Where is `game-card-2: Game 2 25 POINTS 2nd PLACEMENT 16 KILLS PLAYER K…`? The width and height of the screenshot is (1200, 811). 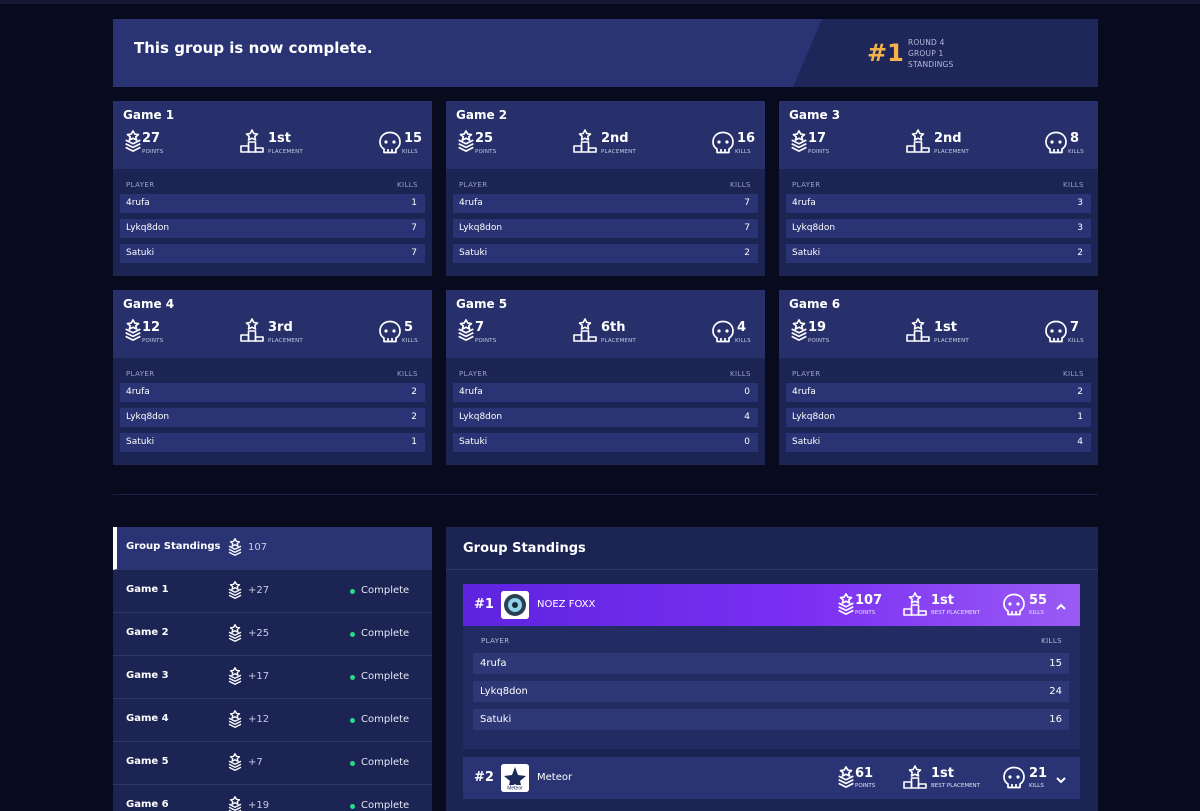
game-card-2: Game 2 25 POINTS 2nd PLACEMENT 16 KILLS PLAYER K… is located at coordinates (605, 188).